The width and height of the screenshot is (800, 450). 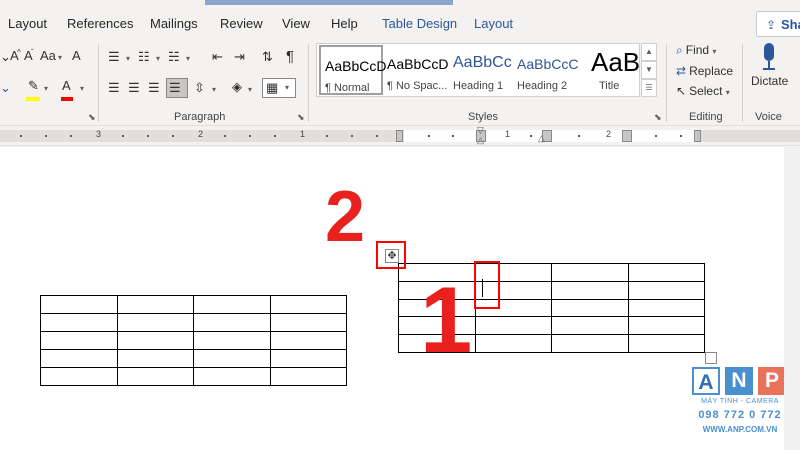 What do you see at coordinates (649, 52) in the screenshot?
I see `styles-scroll-up-icon: ▲` at bounding box center [649, 52].